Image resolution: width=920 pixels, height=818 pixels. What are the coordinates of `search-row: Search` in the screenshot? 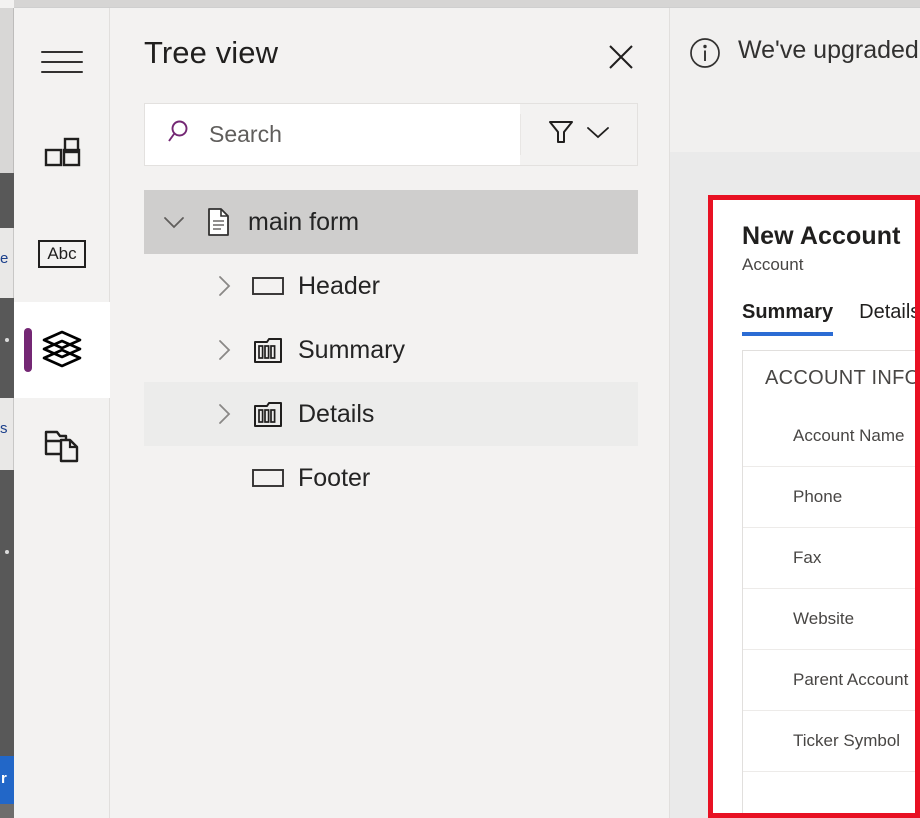 It's located at (391, 134).